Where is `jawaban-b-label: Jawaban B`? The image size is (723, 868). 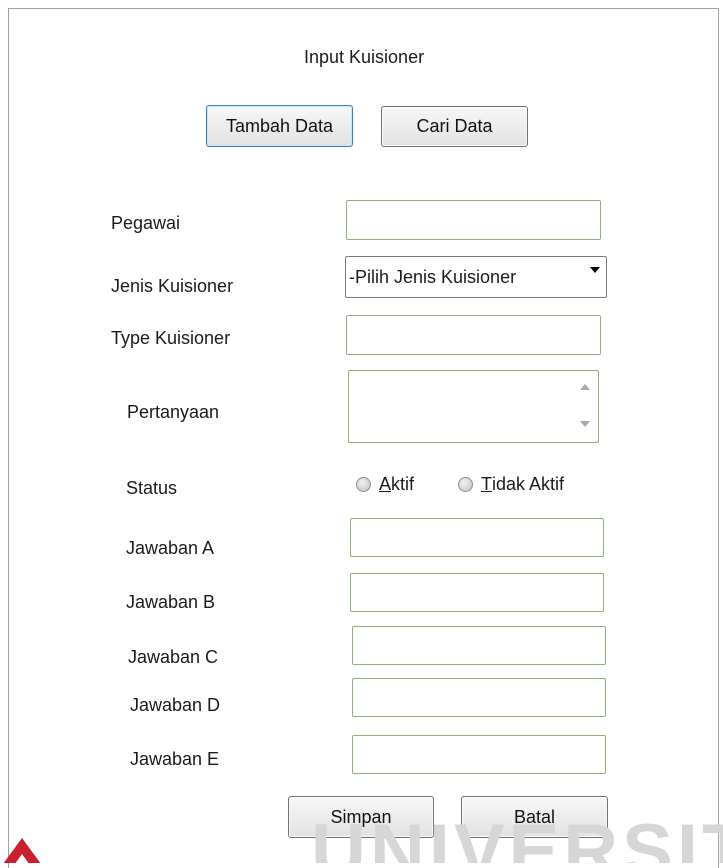
jawaban-b-label: Jawaban B is located at coordinates (171, 602).